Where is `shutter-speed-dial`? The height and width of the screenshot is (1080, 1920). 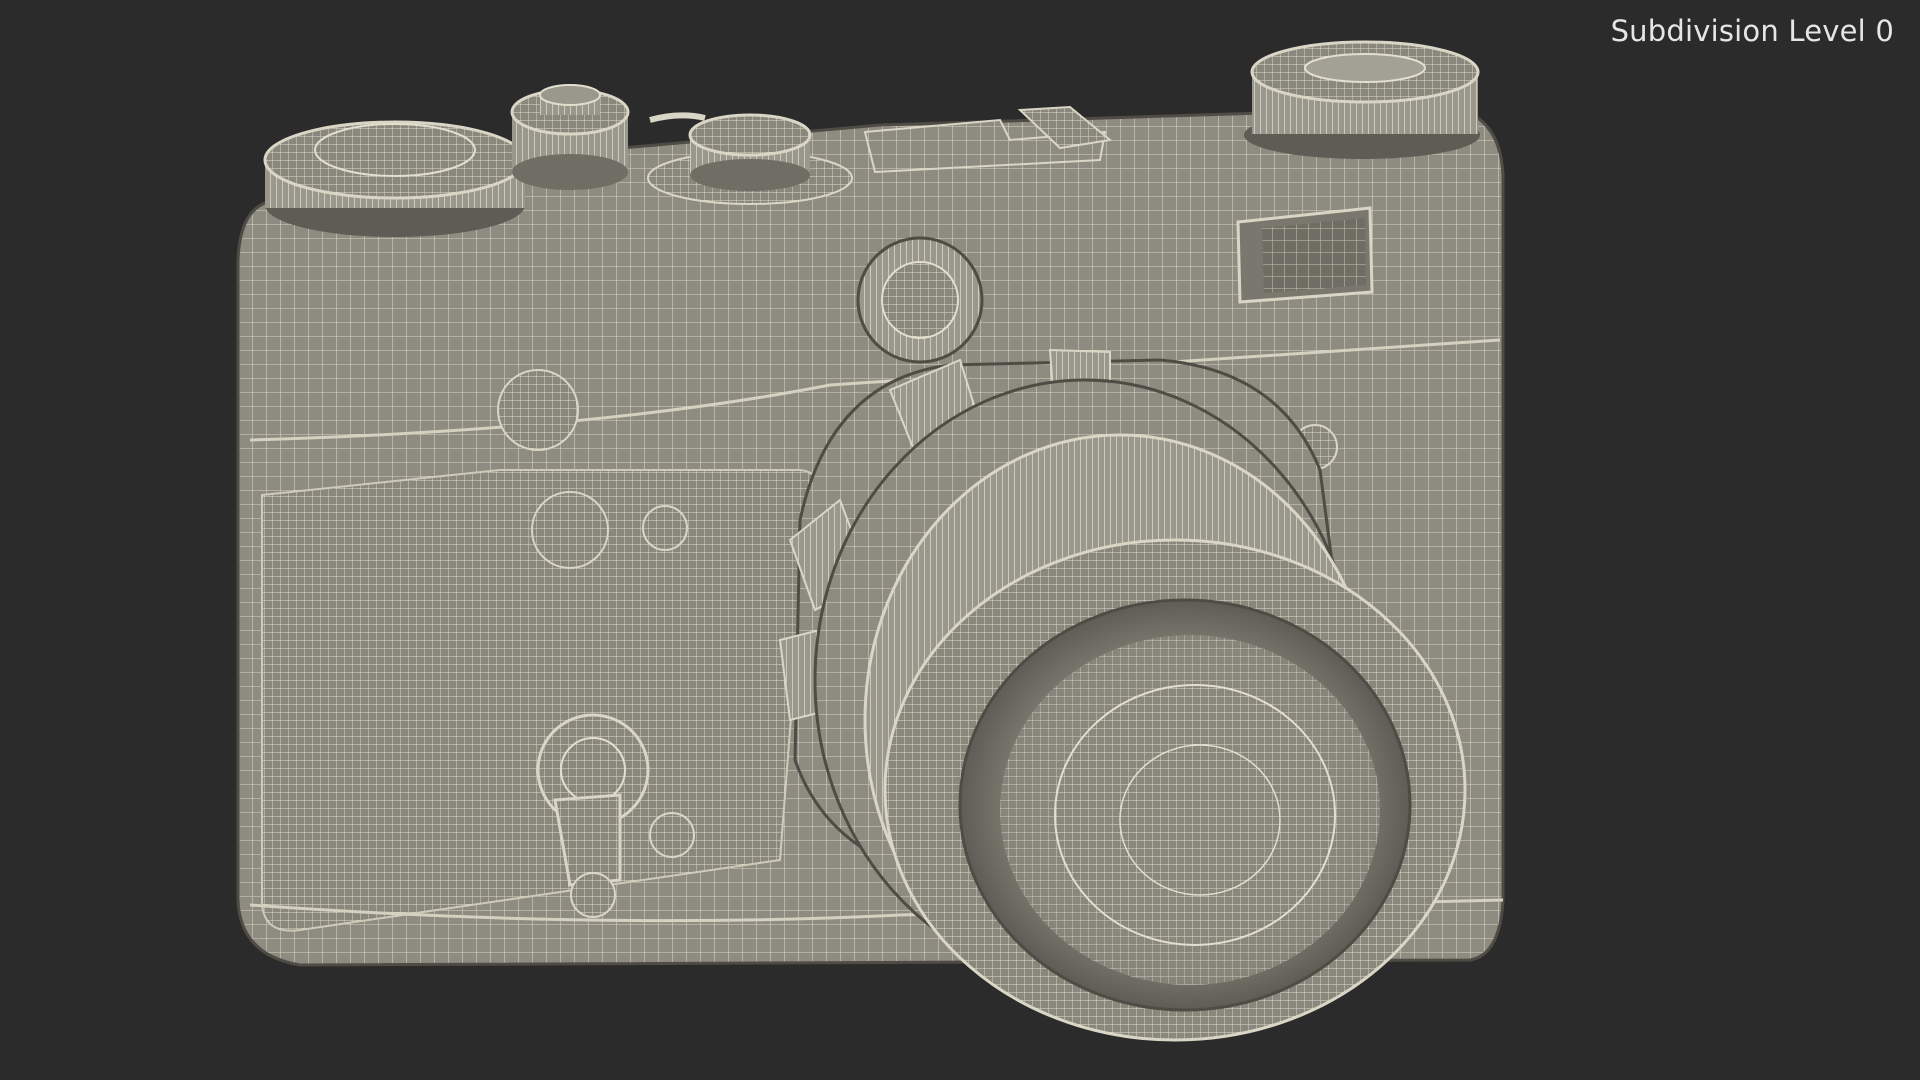
shutter-speed-dial is located at coordinates (750, 158).